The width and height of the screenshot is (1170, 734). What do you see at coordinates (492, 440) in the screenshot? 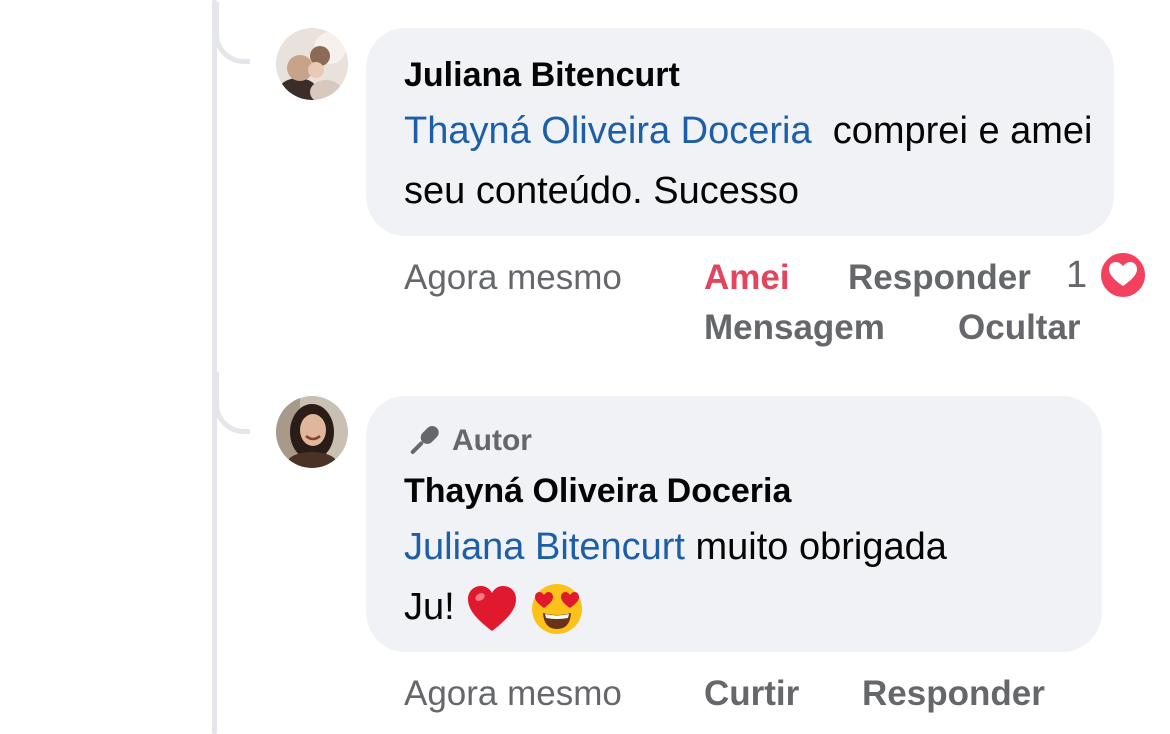
I see `author-badge-label: Autor` at bounding box center [492, 440].